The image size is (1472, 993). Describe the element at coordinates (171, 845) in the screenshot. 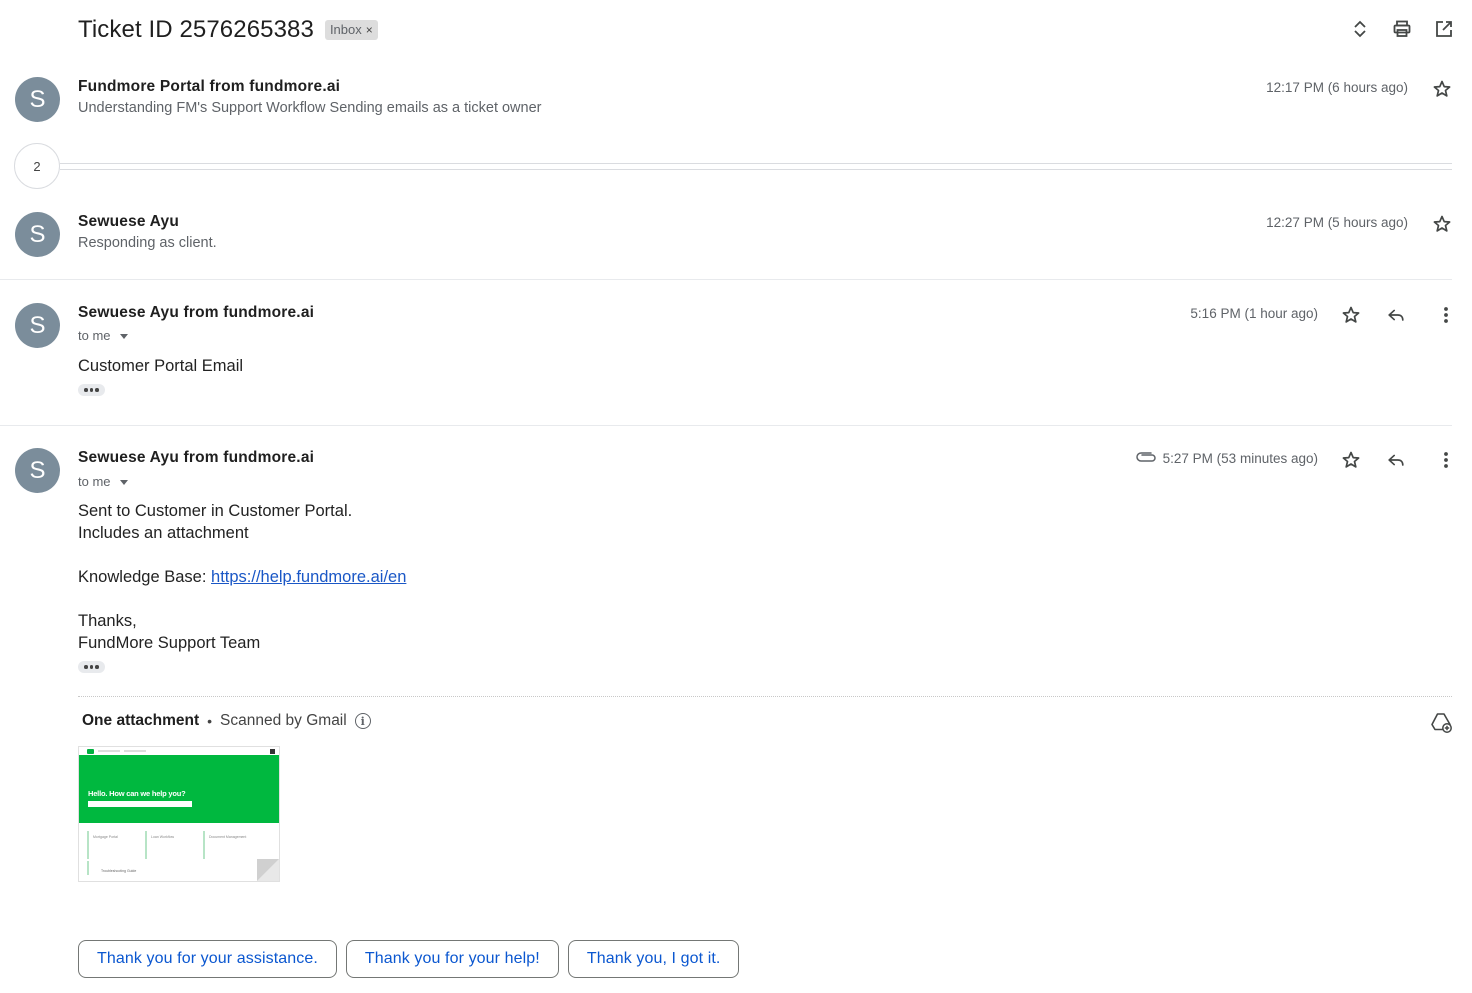

I see `thumbnail-card: Loan Workflow` at that location.